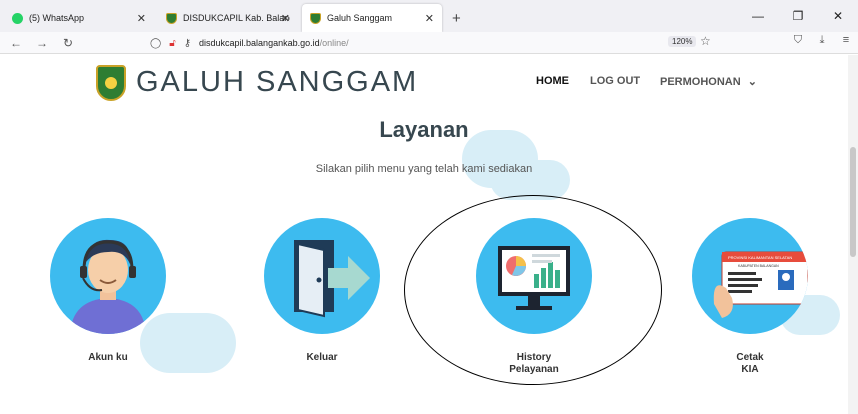  Describe the element at coordinates (846, 40) in the screenshot. I see `extensions-menu-icon: ≡` at that location.